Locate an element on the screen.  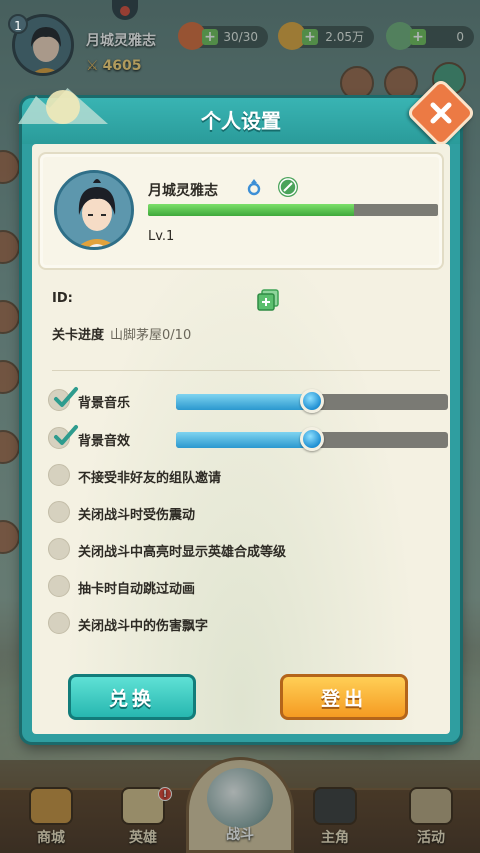
male-gender-icon is located at coordinates (254, 187).